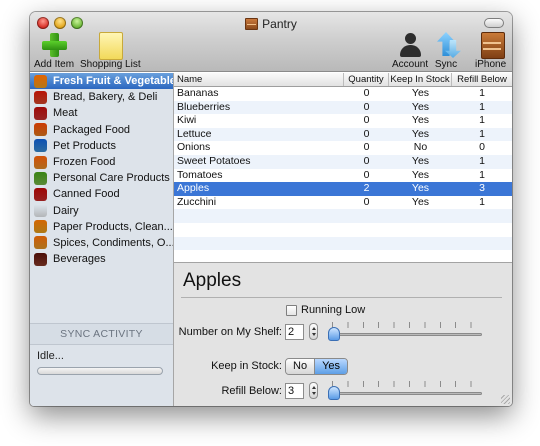 This screenshot has width=540, height=446. What do you see at coordinates (84, 145) in the screenshot?
I see `sidebar-item-label: Pet Products` at bounding box center [84, 145].